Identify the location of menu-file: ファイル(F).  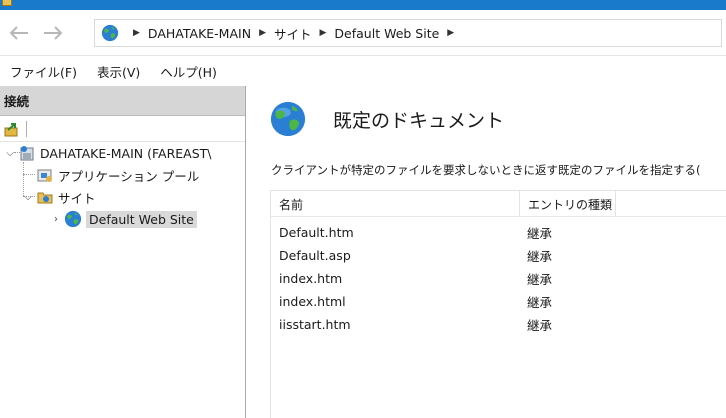
(43, 71).